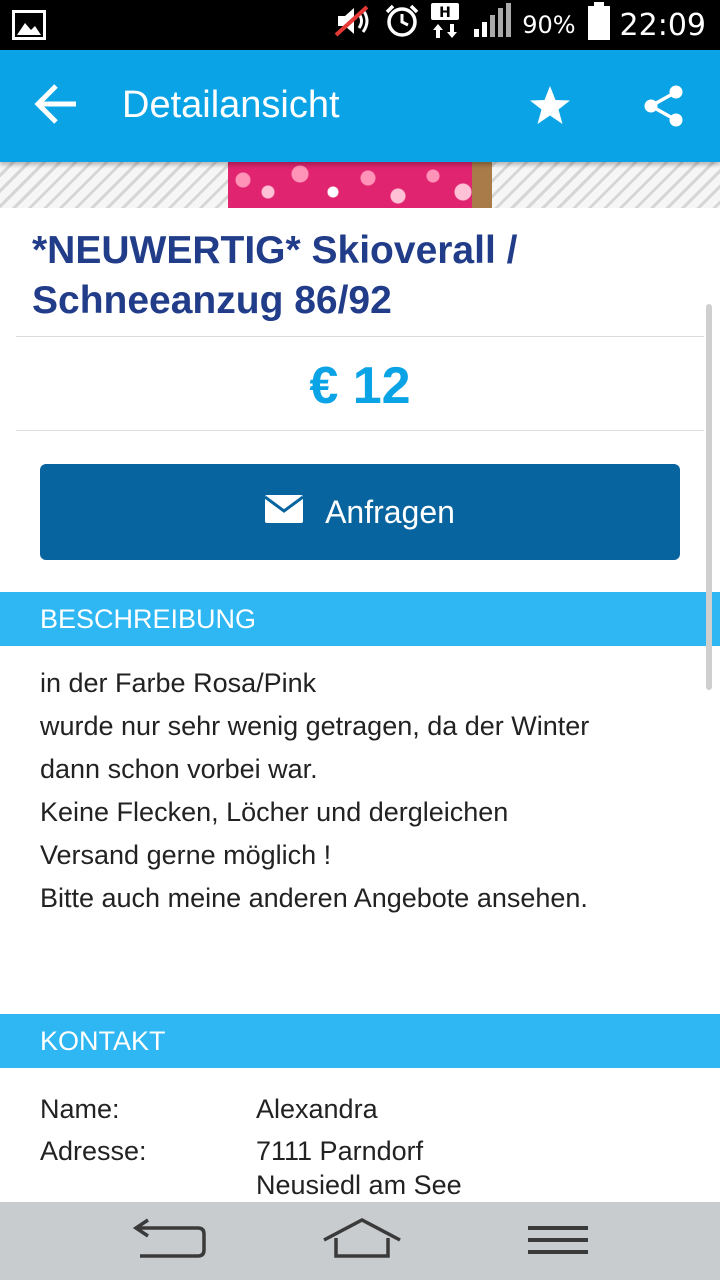 The image size is (720, 1280). I want to click on svg-text: H, so click(445, 13).